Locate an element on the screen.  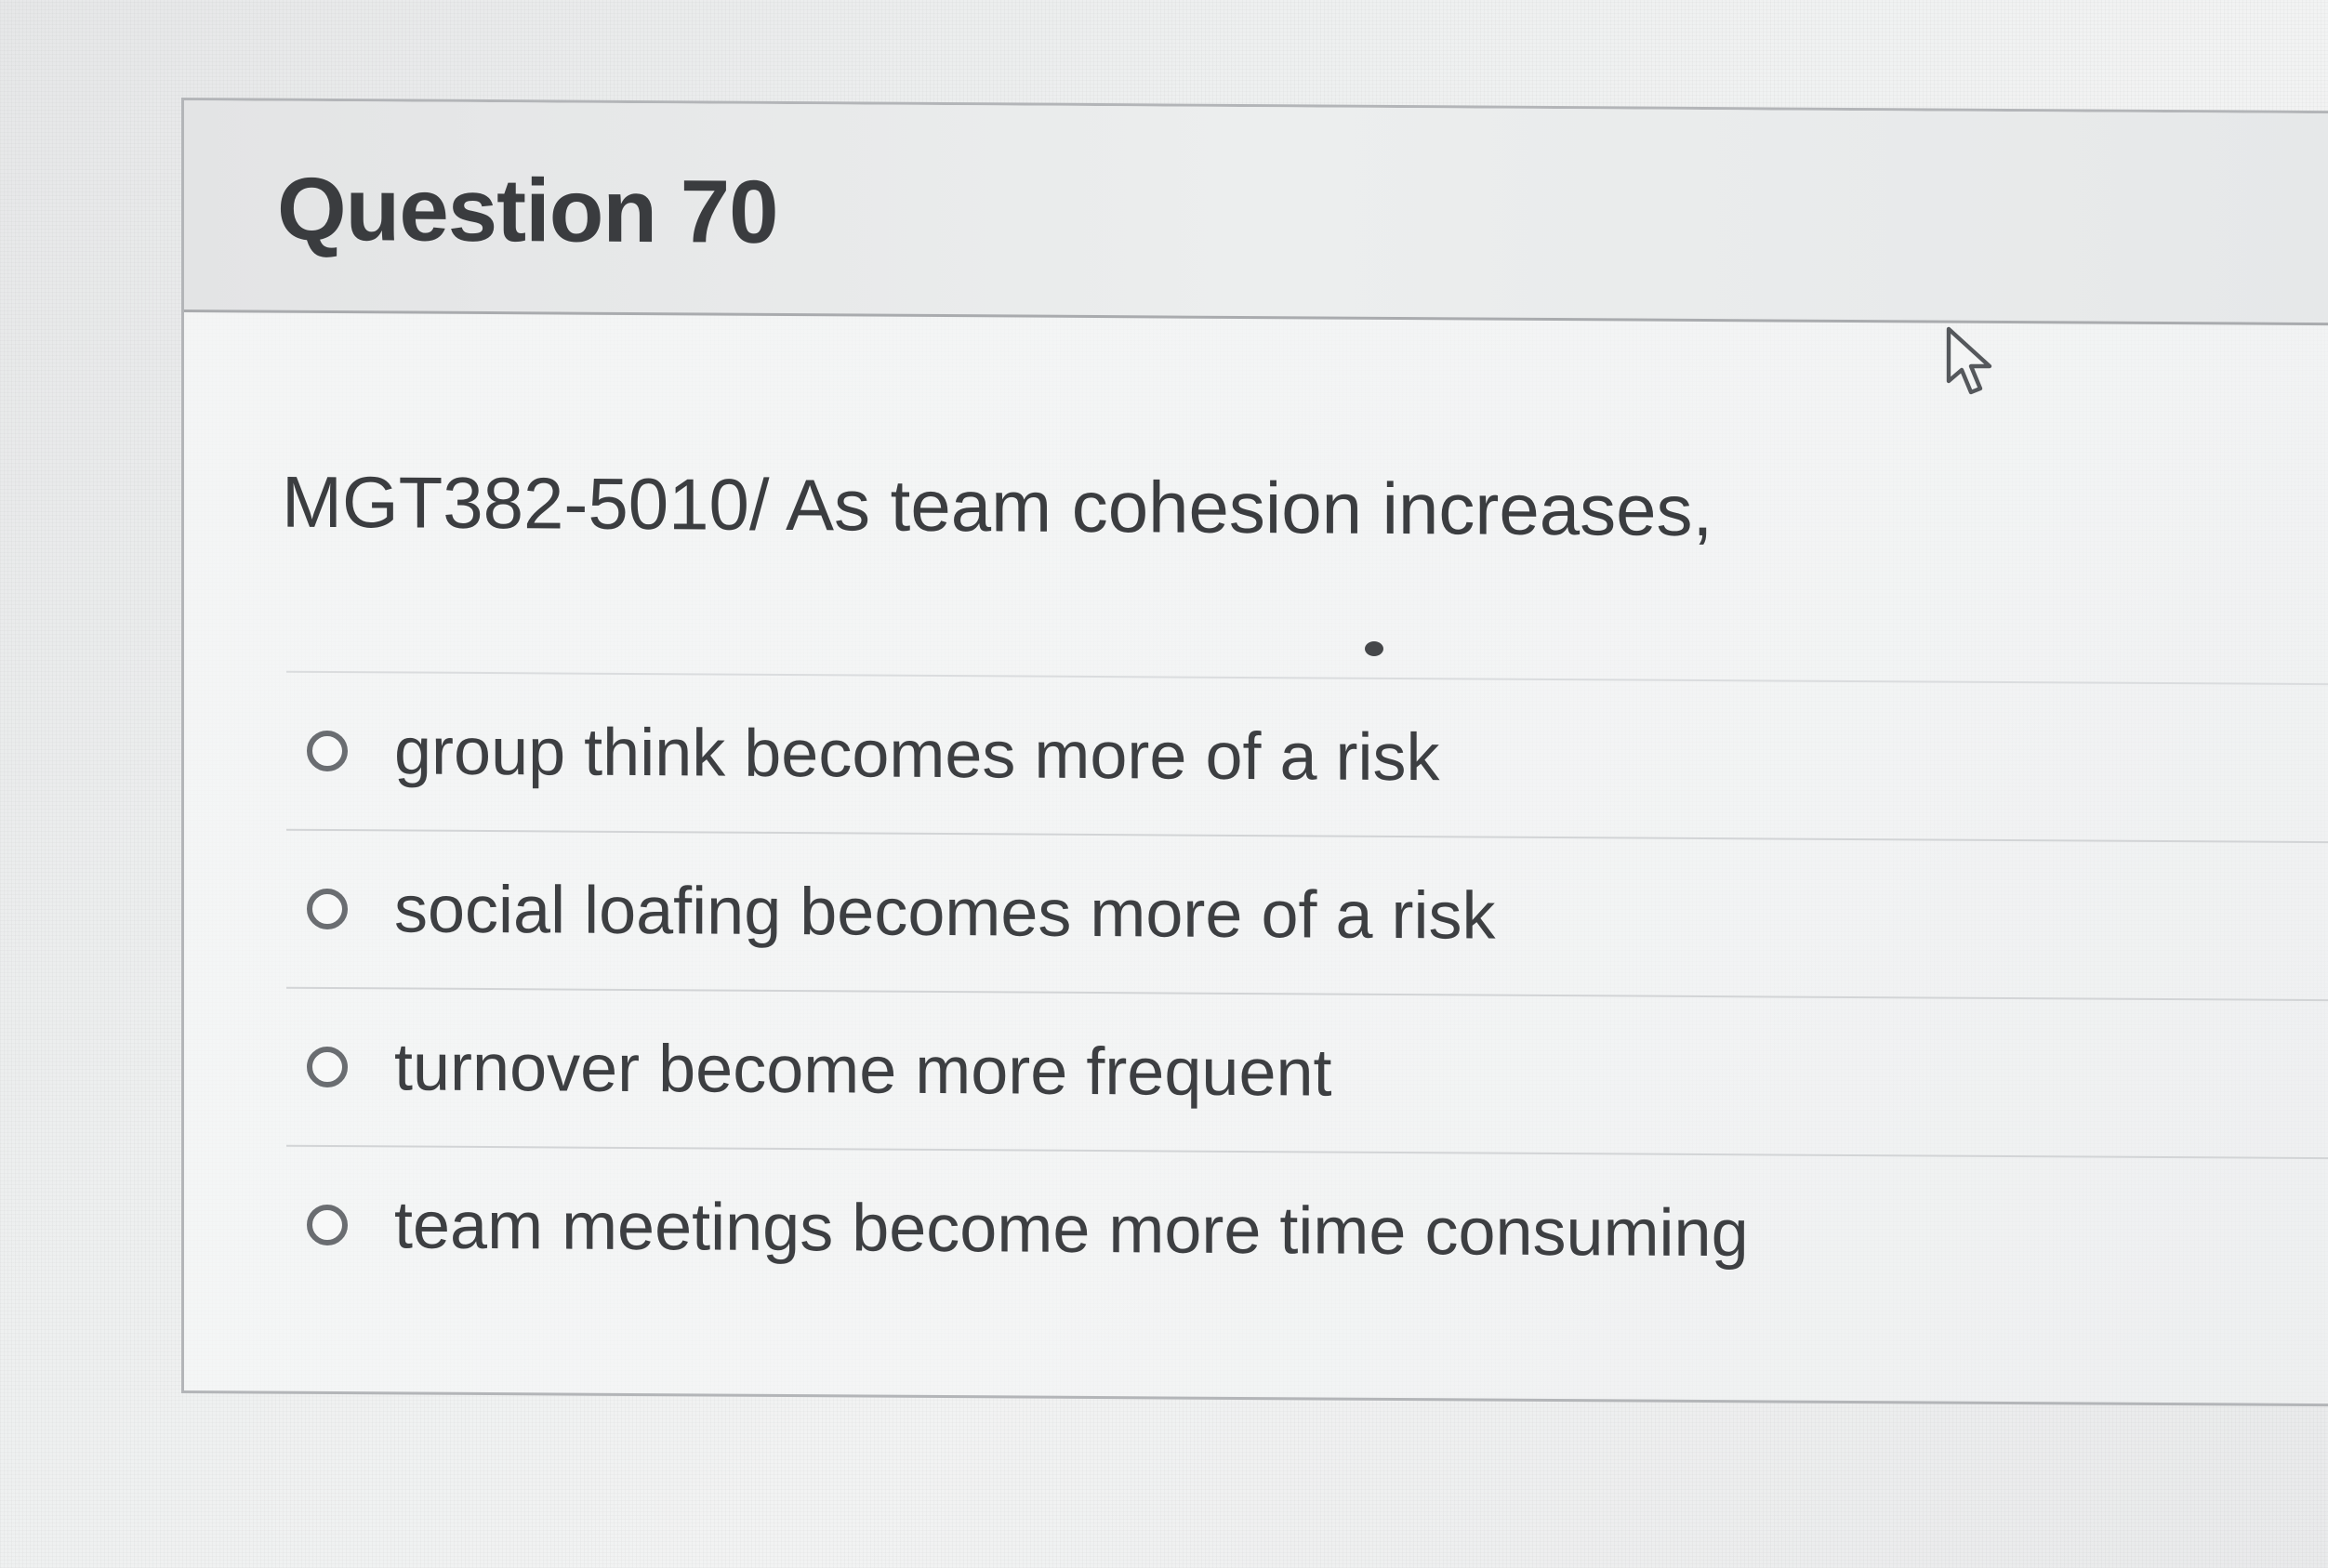
answer-option-1: group think becomes more of a risk is located at coordinates (1307, 756).